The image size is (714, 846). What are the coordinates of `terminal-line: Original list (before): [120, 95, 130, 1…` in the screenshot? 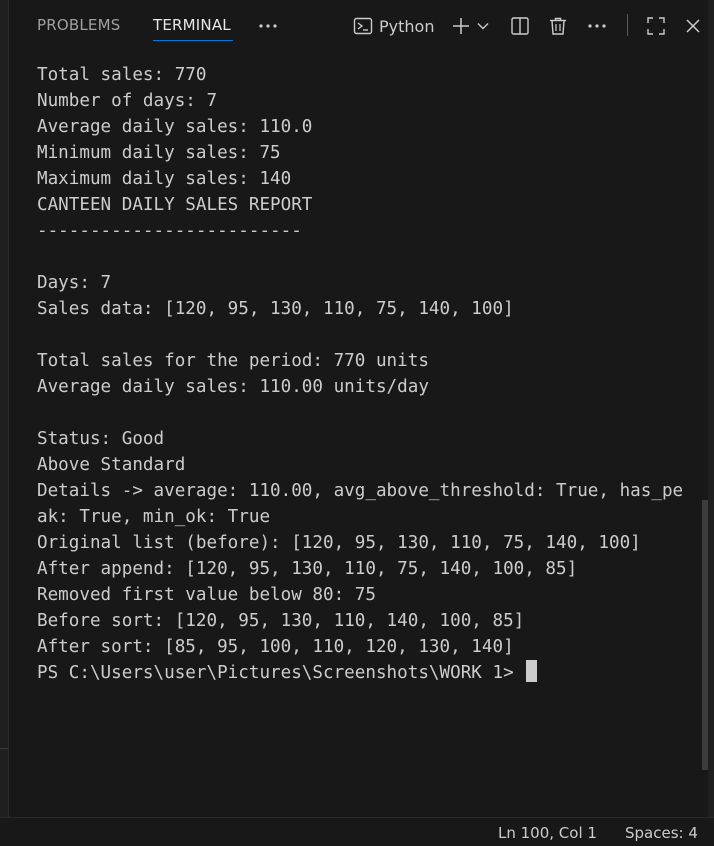 It's located at (339, 543).